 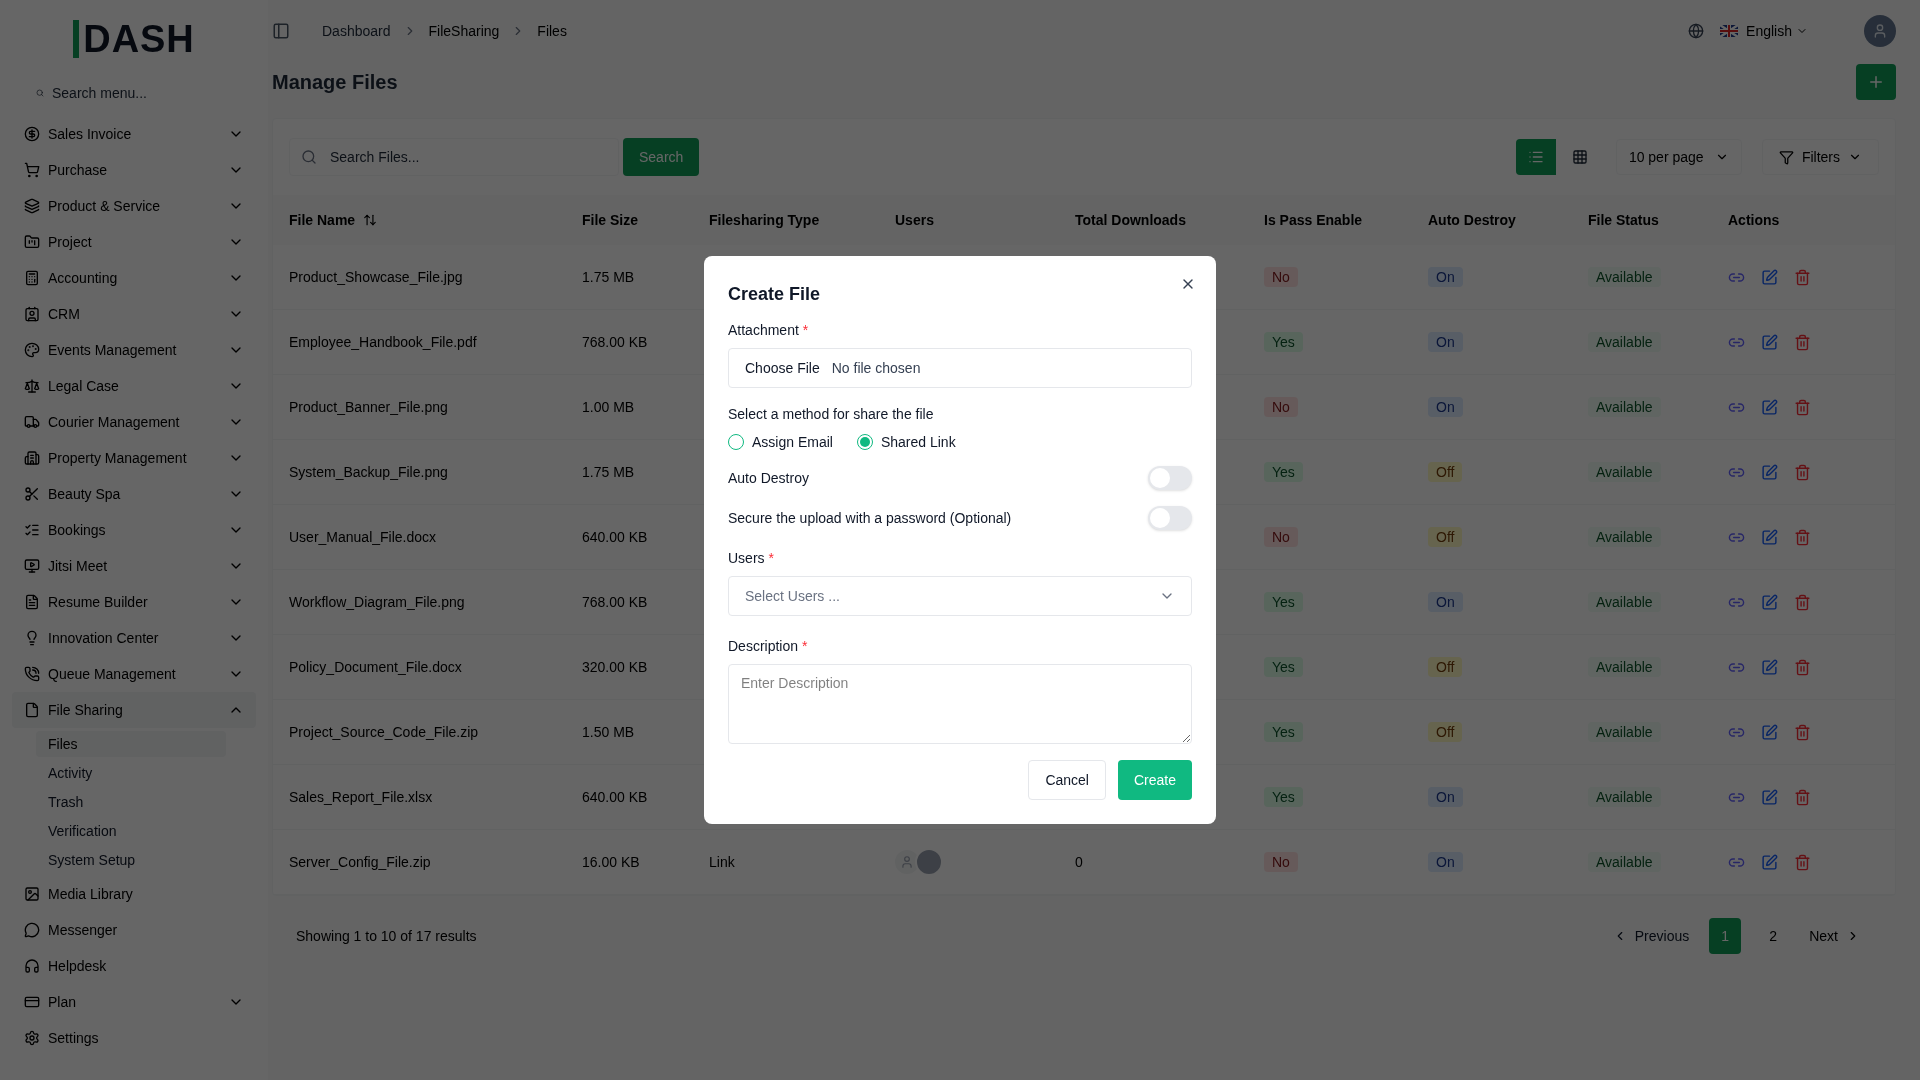 What do you see at coordinates (32, 494) in the screenshot?
I see `scissors-icon` at bounding box center [32, 494].